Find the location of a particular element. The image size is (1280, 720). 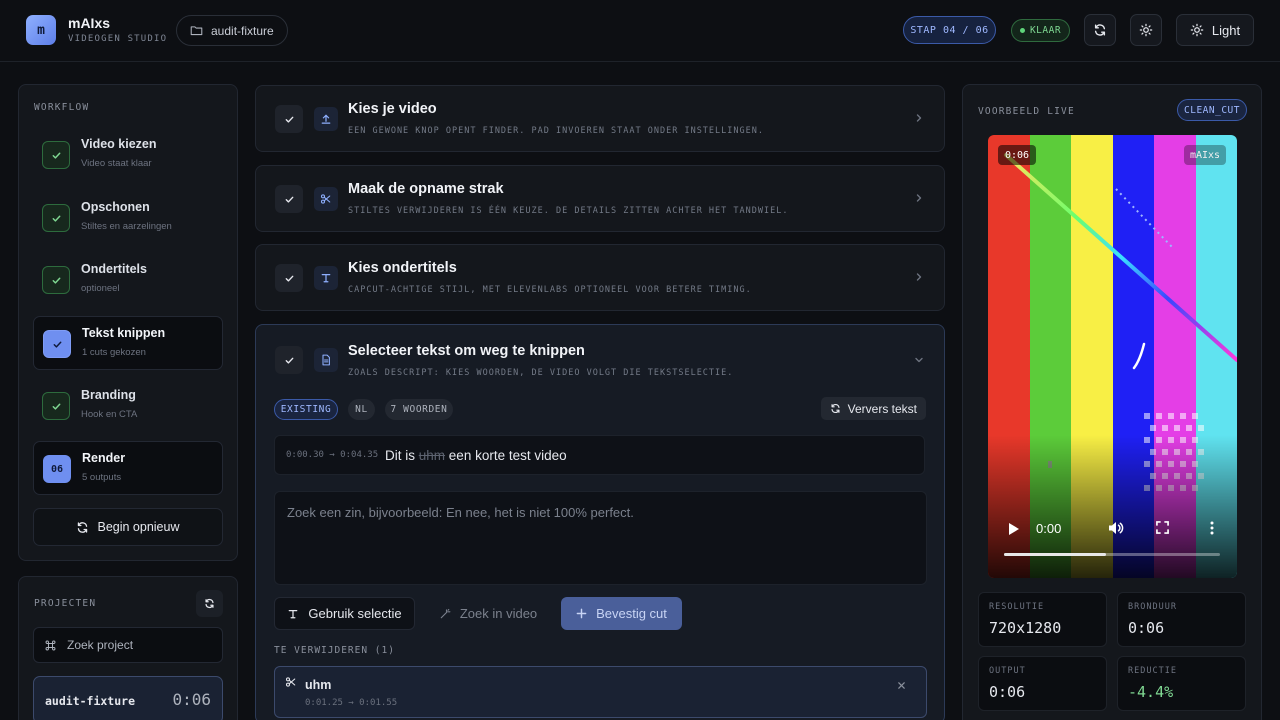

stat-label: BRONDUUR is located at coordinates (1152, 607).